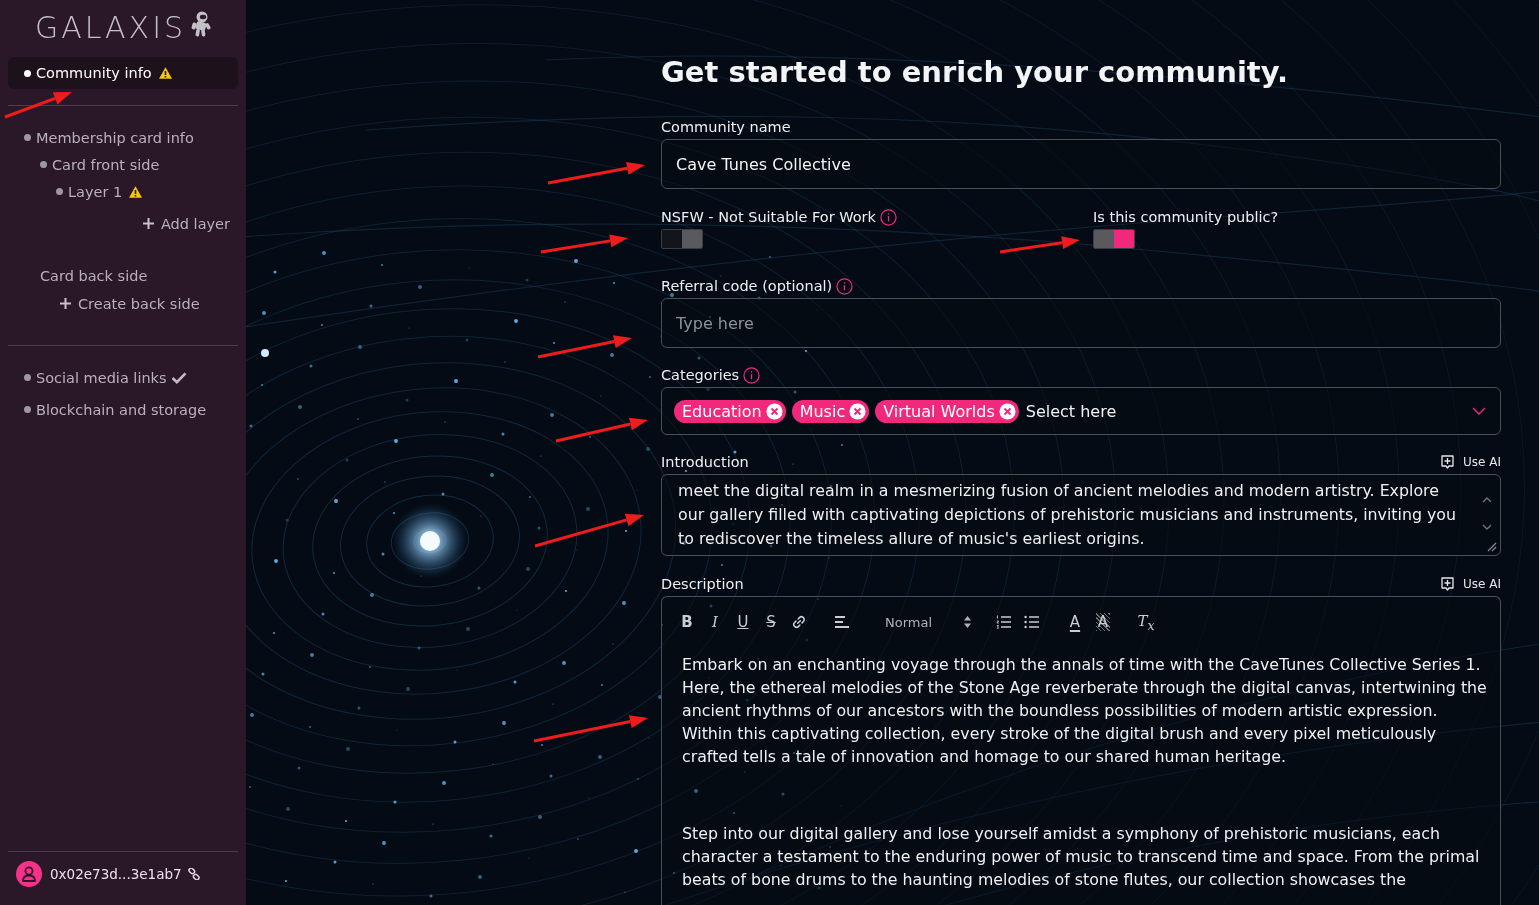  Describe the element at coordinates (1075, 622) in the screenshot. I see `text-color-button: A` at that location.